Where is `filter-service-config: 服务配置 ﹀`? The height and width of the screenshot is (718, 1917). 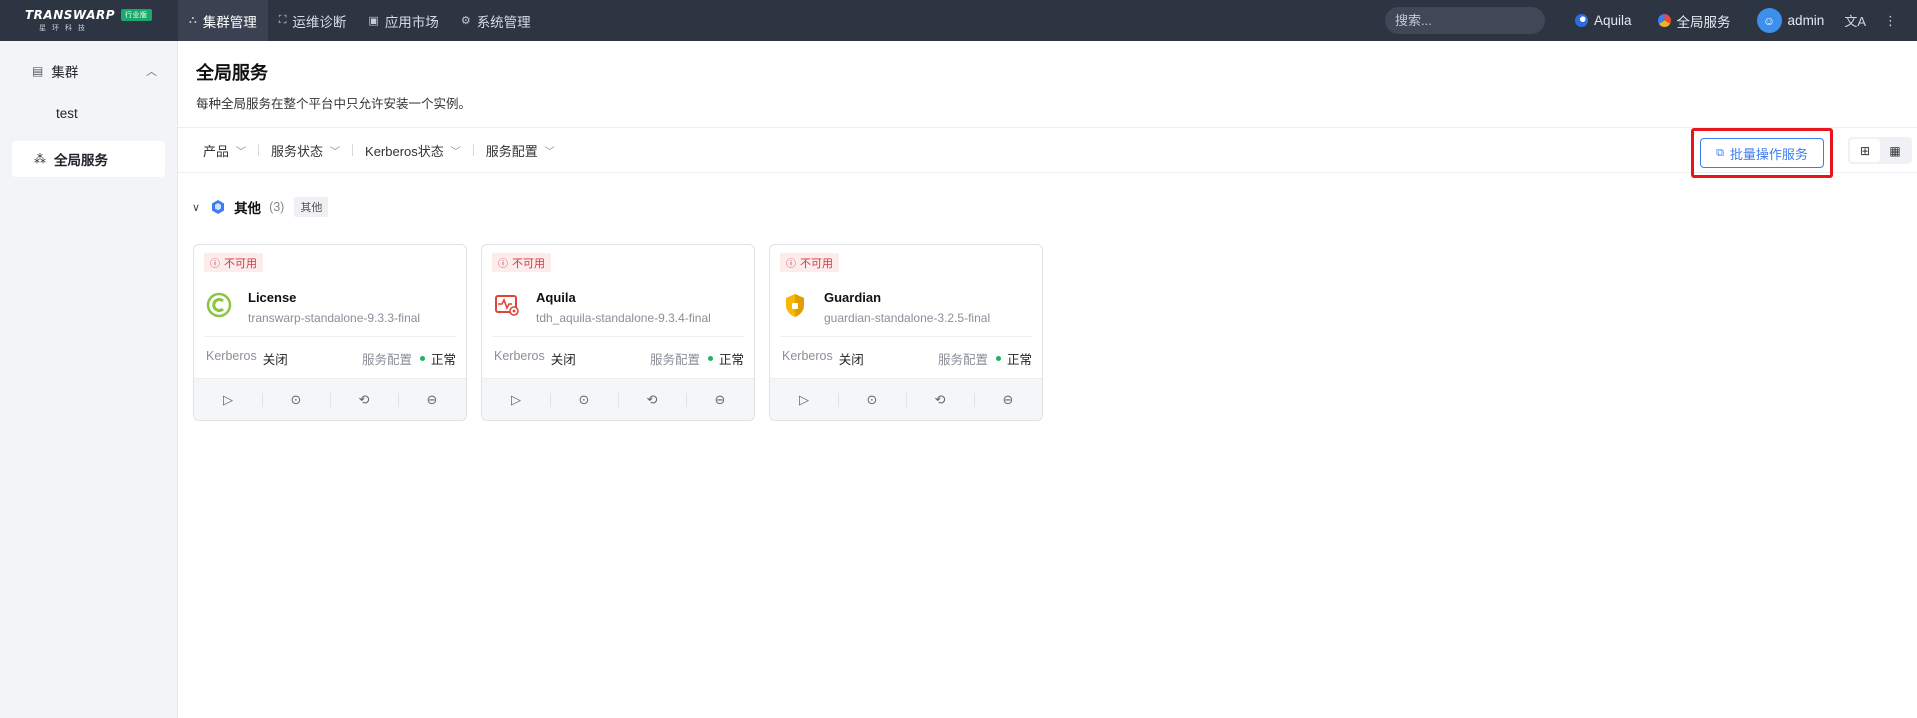
filter-service-config: 服务配置 ﹀ is located at coordinates (520, 150).